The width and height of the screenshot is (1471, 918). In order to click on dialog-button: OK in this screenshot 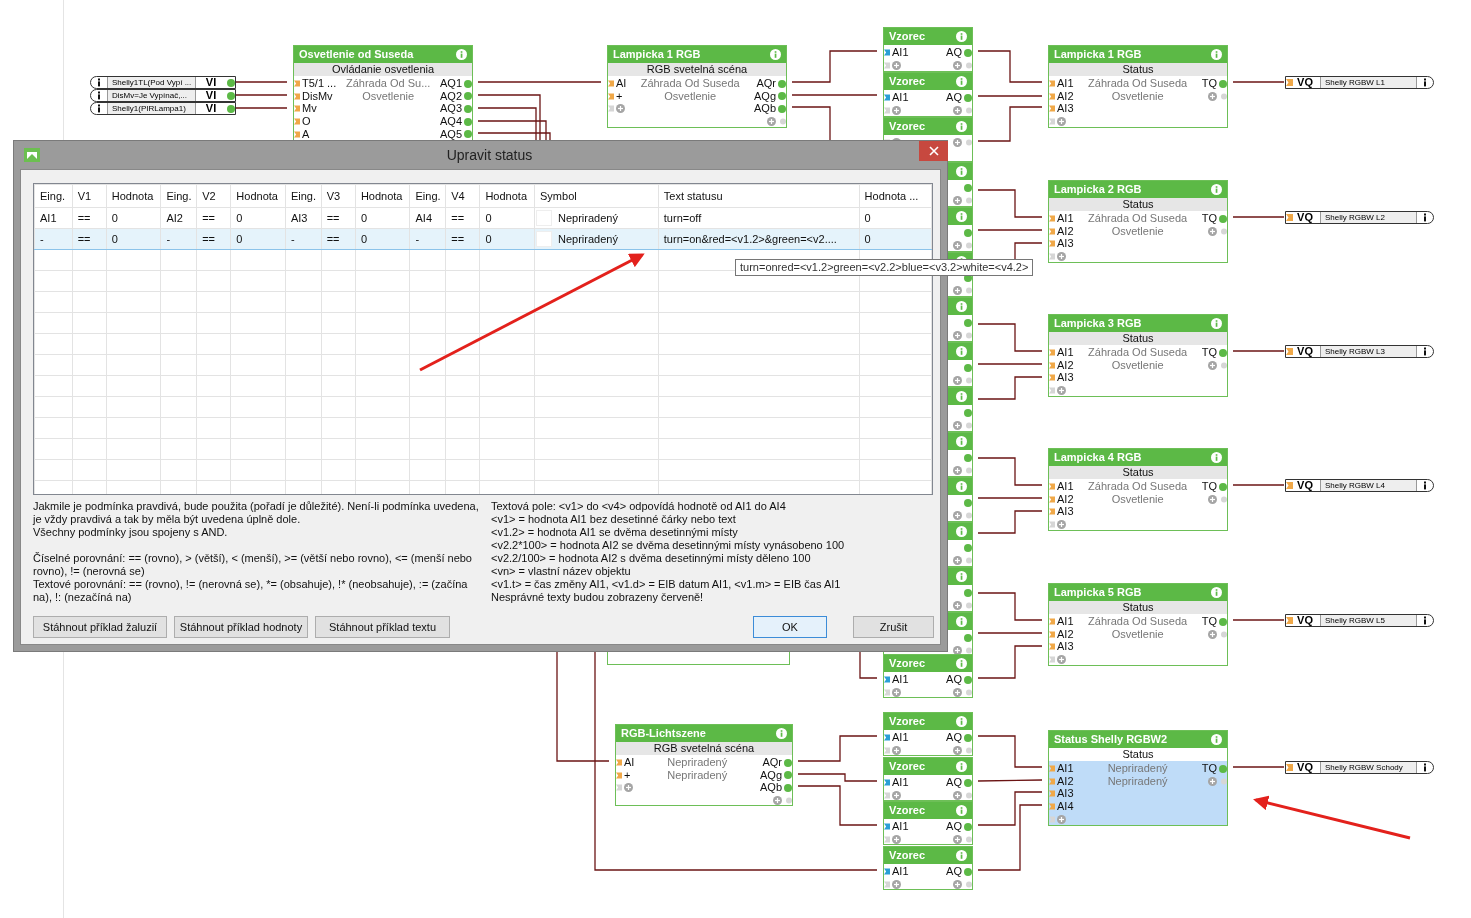, I will do `click(790, 627)`.